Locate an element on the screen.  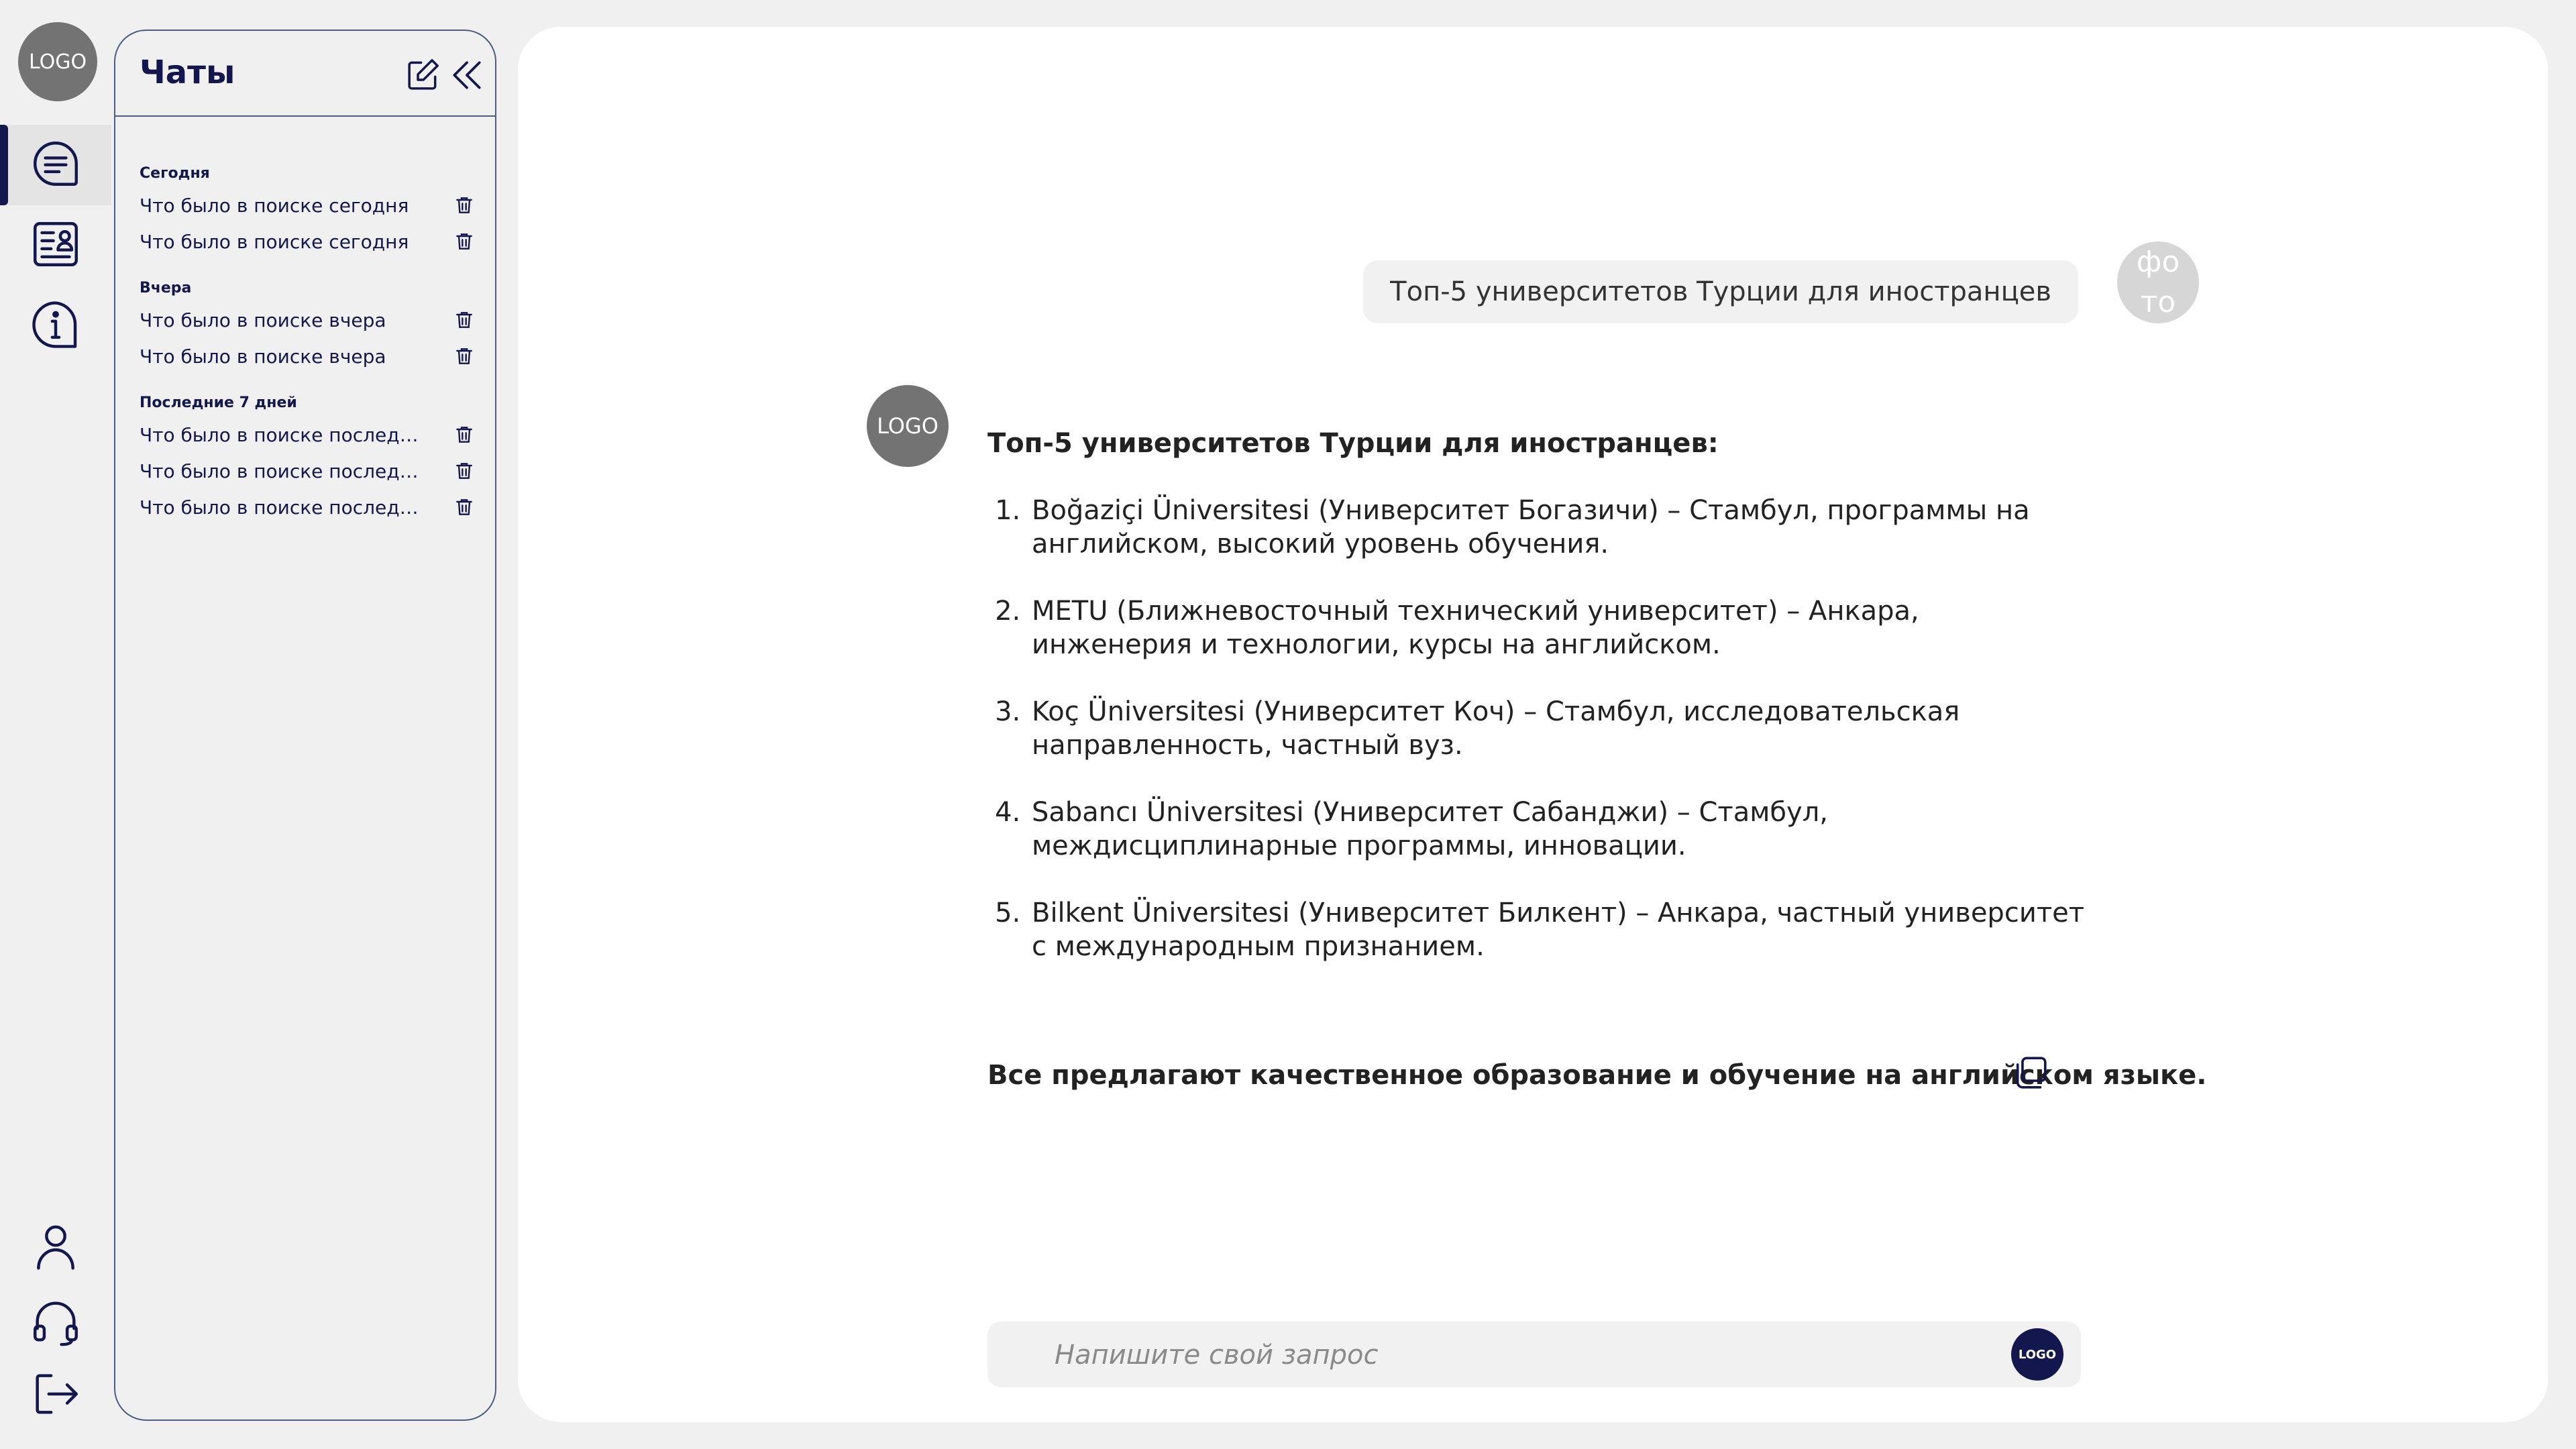
chats-title: Чаты is located at coordinates (187, 72).